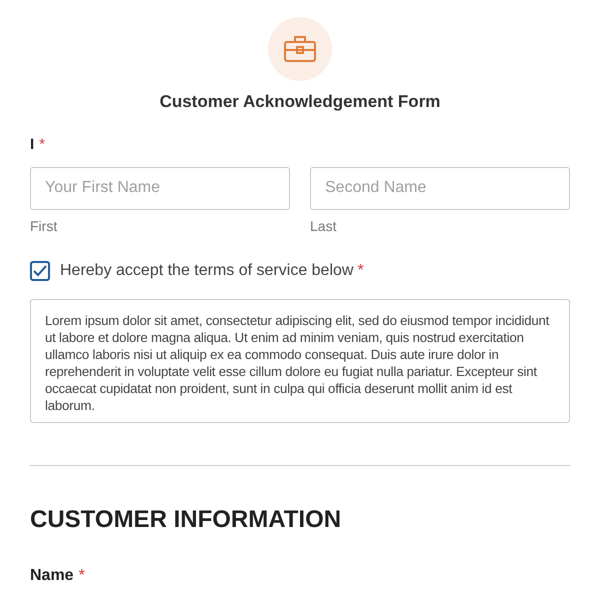 The height and width of the screenshot is (600, 600). Describe the element at coordinates (186, 519) in the screenshot. I see `section-heading: CUSTOMER INFORMATION` at that location.